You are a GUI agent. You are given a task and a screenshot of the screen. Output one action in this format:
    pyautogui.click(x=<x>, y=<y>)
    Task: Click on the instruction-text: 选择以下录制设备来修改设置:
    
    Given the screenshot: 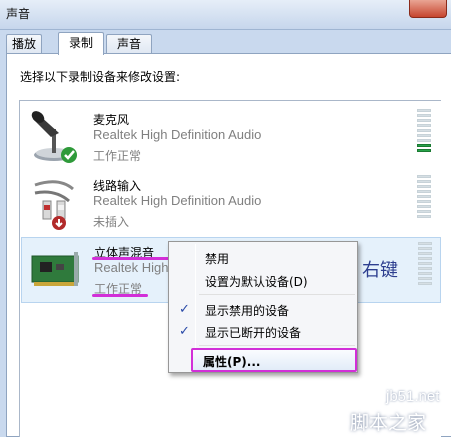 What is the action you would take?
    pyautogui.click(x=100, y=77)
    